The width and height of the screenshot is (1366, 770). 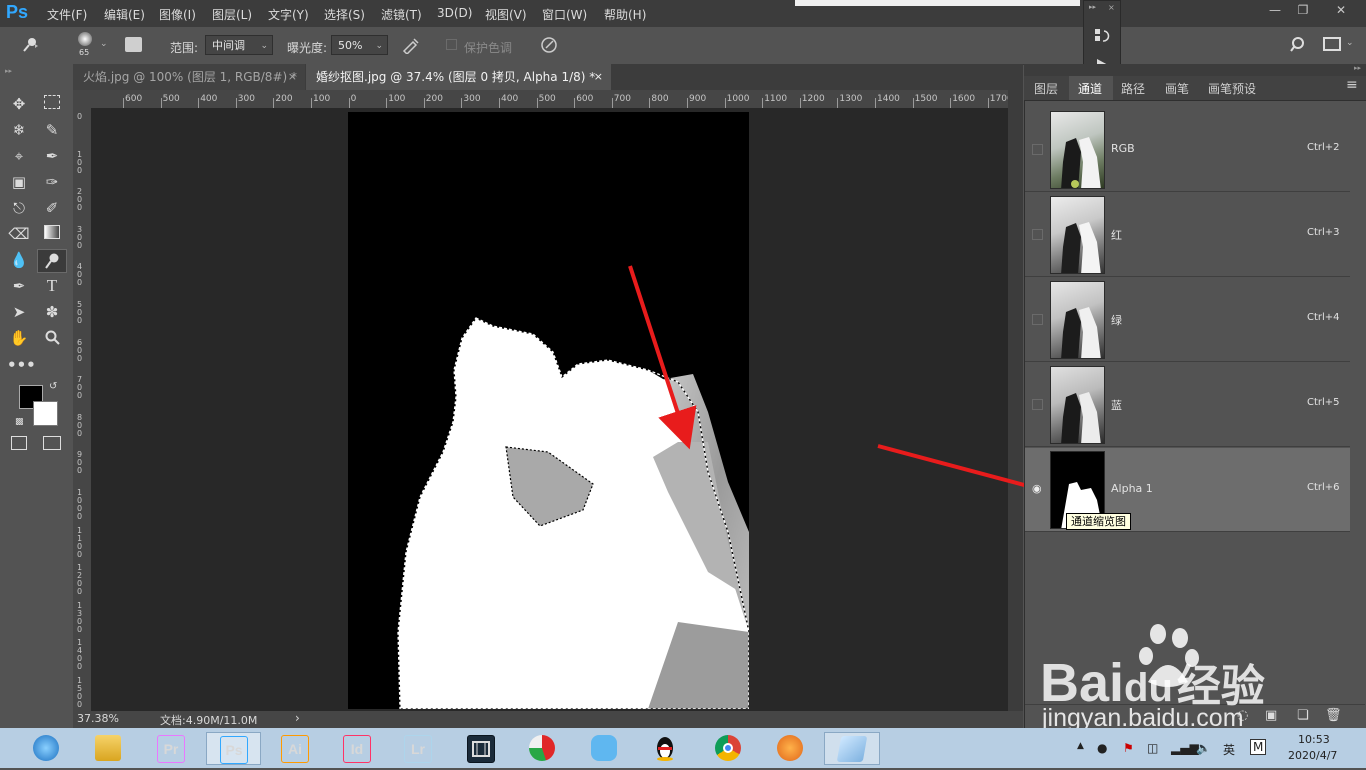 What do you see at coordinates (662, 357) in the screenshot?
I see `arrow-to-veil` at bounding box center [662, 357].